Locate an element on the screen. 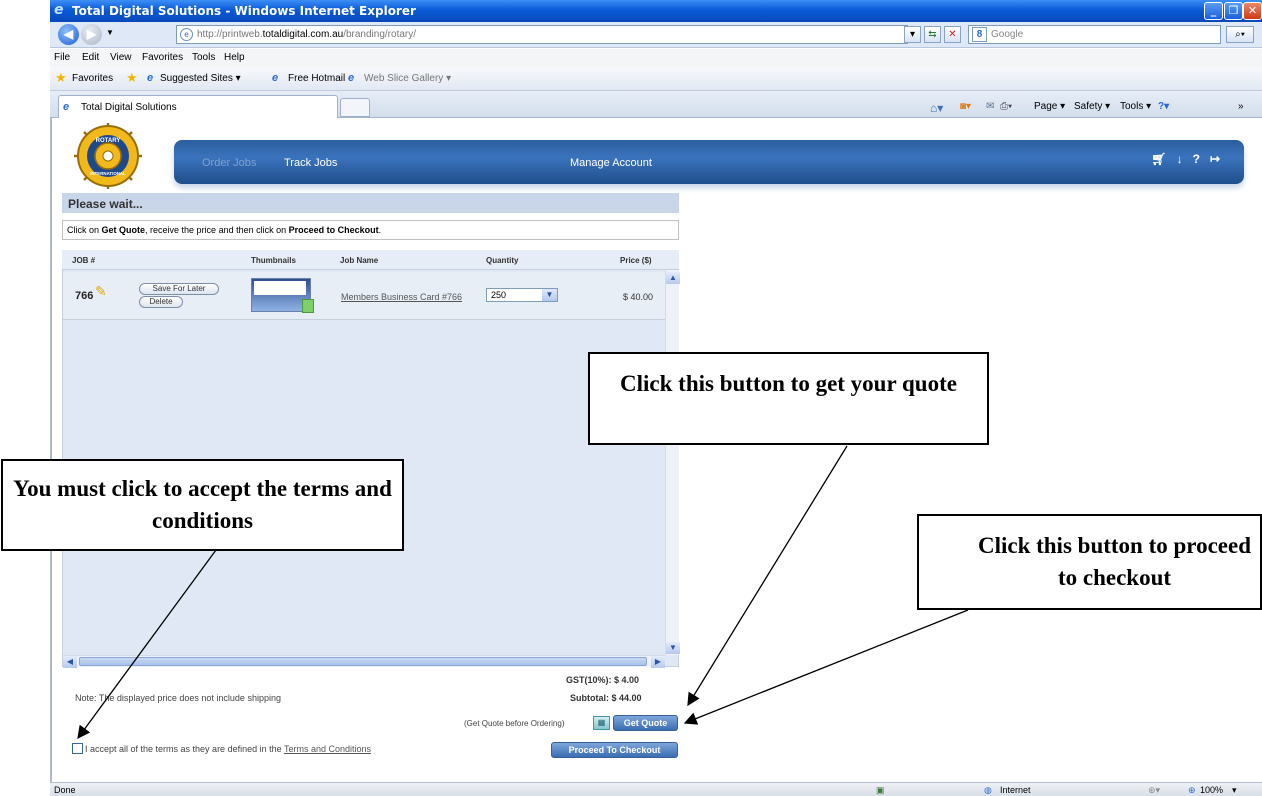 This screenshot has height=796, width=1262. quote-arrow is located at coordinates (767, 576).